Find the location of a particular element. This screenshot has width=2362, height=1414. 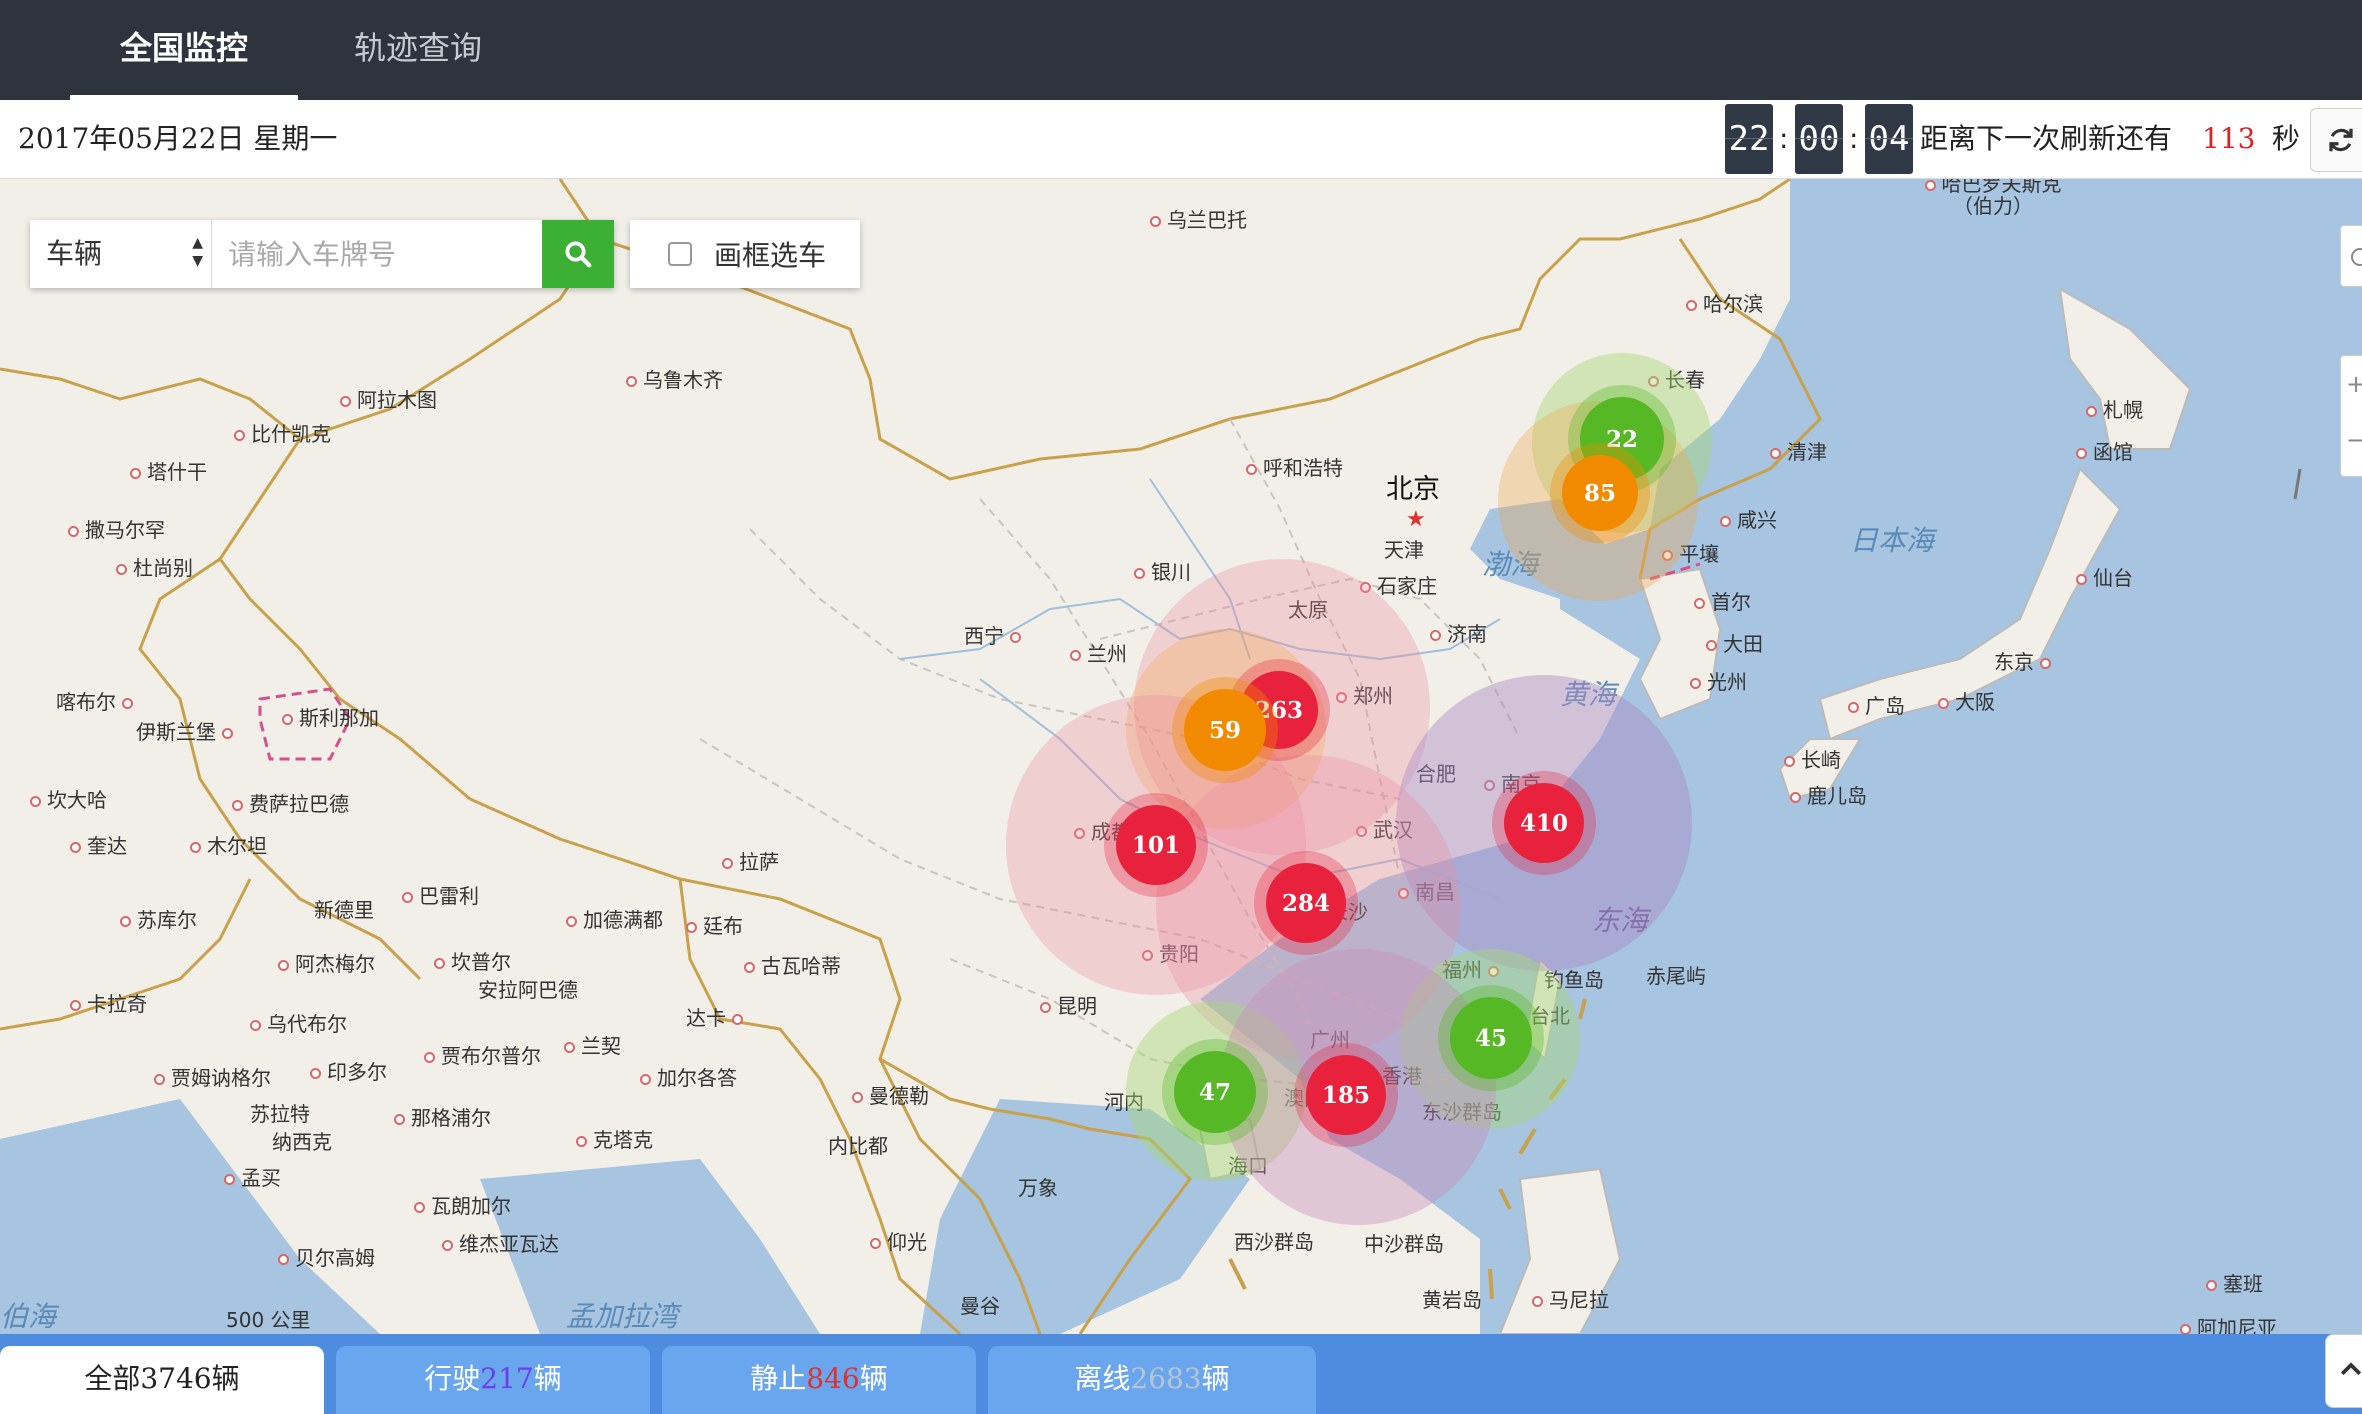

city-label: 斯利那加 is located at coordinates (330, 718).